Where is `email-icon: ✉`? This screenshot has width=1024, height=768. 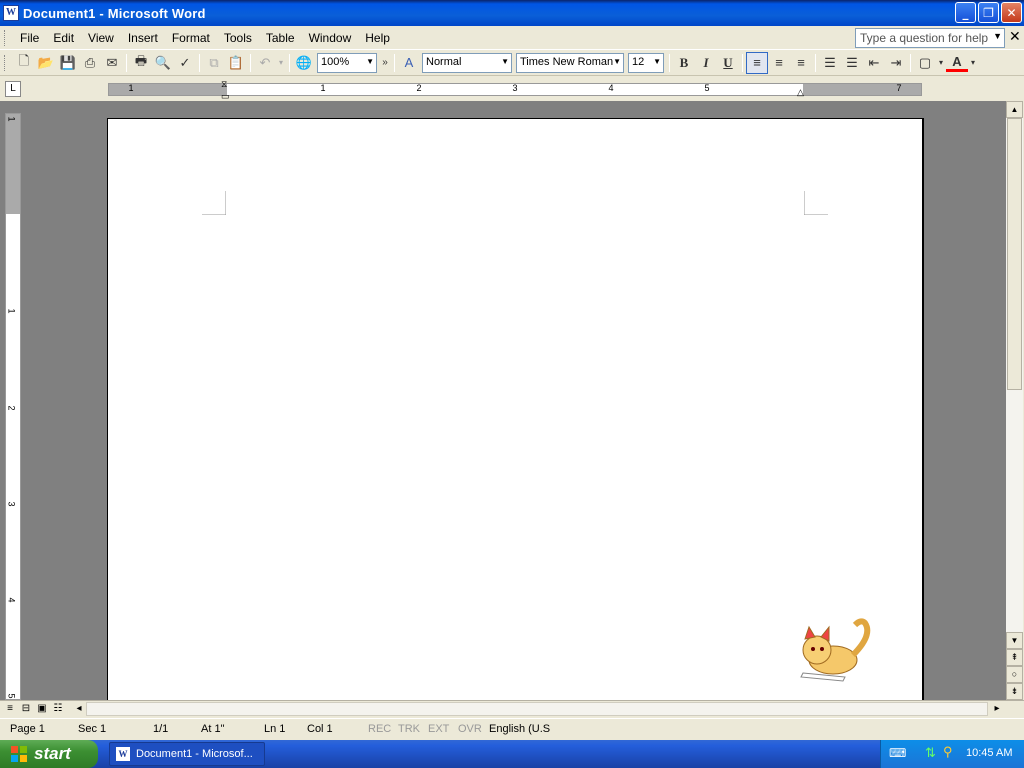 email-icon: ✉ is located at coordinates (112, 63).